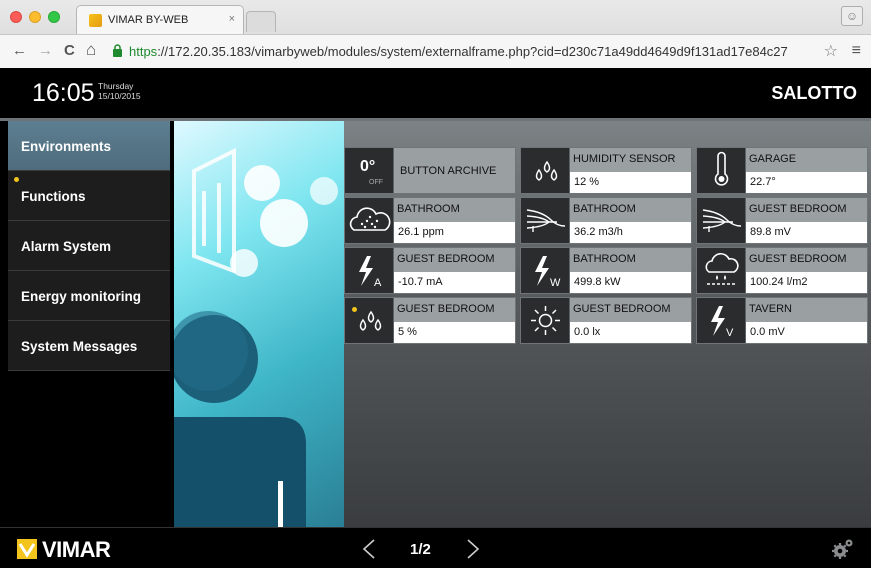  What do you see at coordinates (806, 232) in the screenshot?
I see `tile-value: 89.8 mV` at bounding box center [806, 232].